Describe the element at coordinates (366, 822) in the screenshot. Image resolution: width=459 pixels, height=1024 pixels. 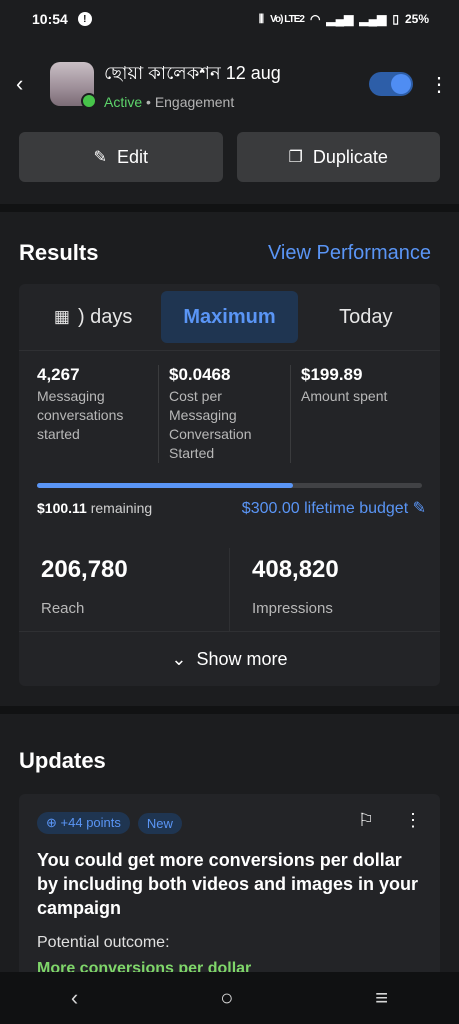
I see `bookmark-icon: ⚐` at that location.